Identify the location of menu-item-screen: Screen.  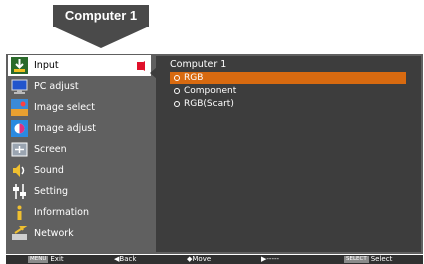
(79, 149).